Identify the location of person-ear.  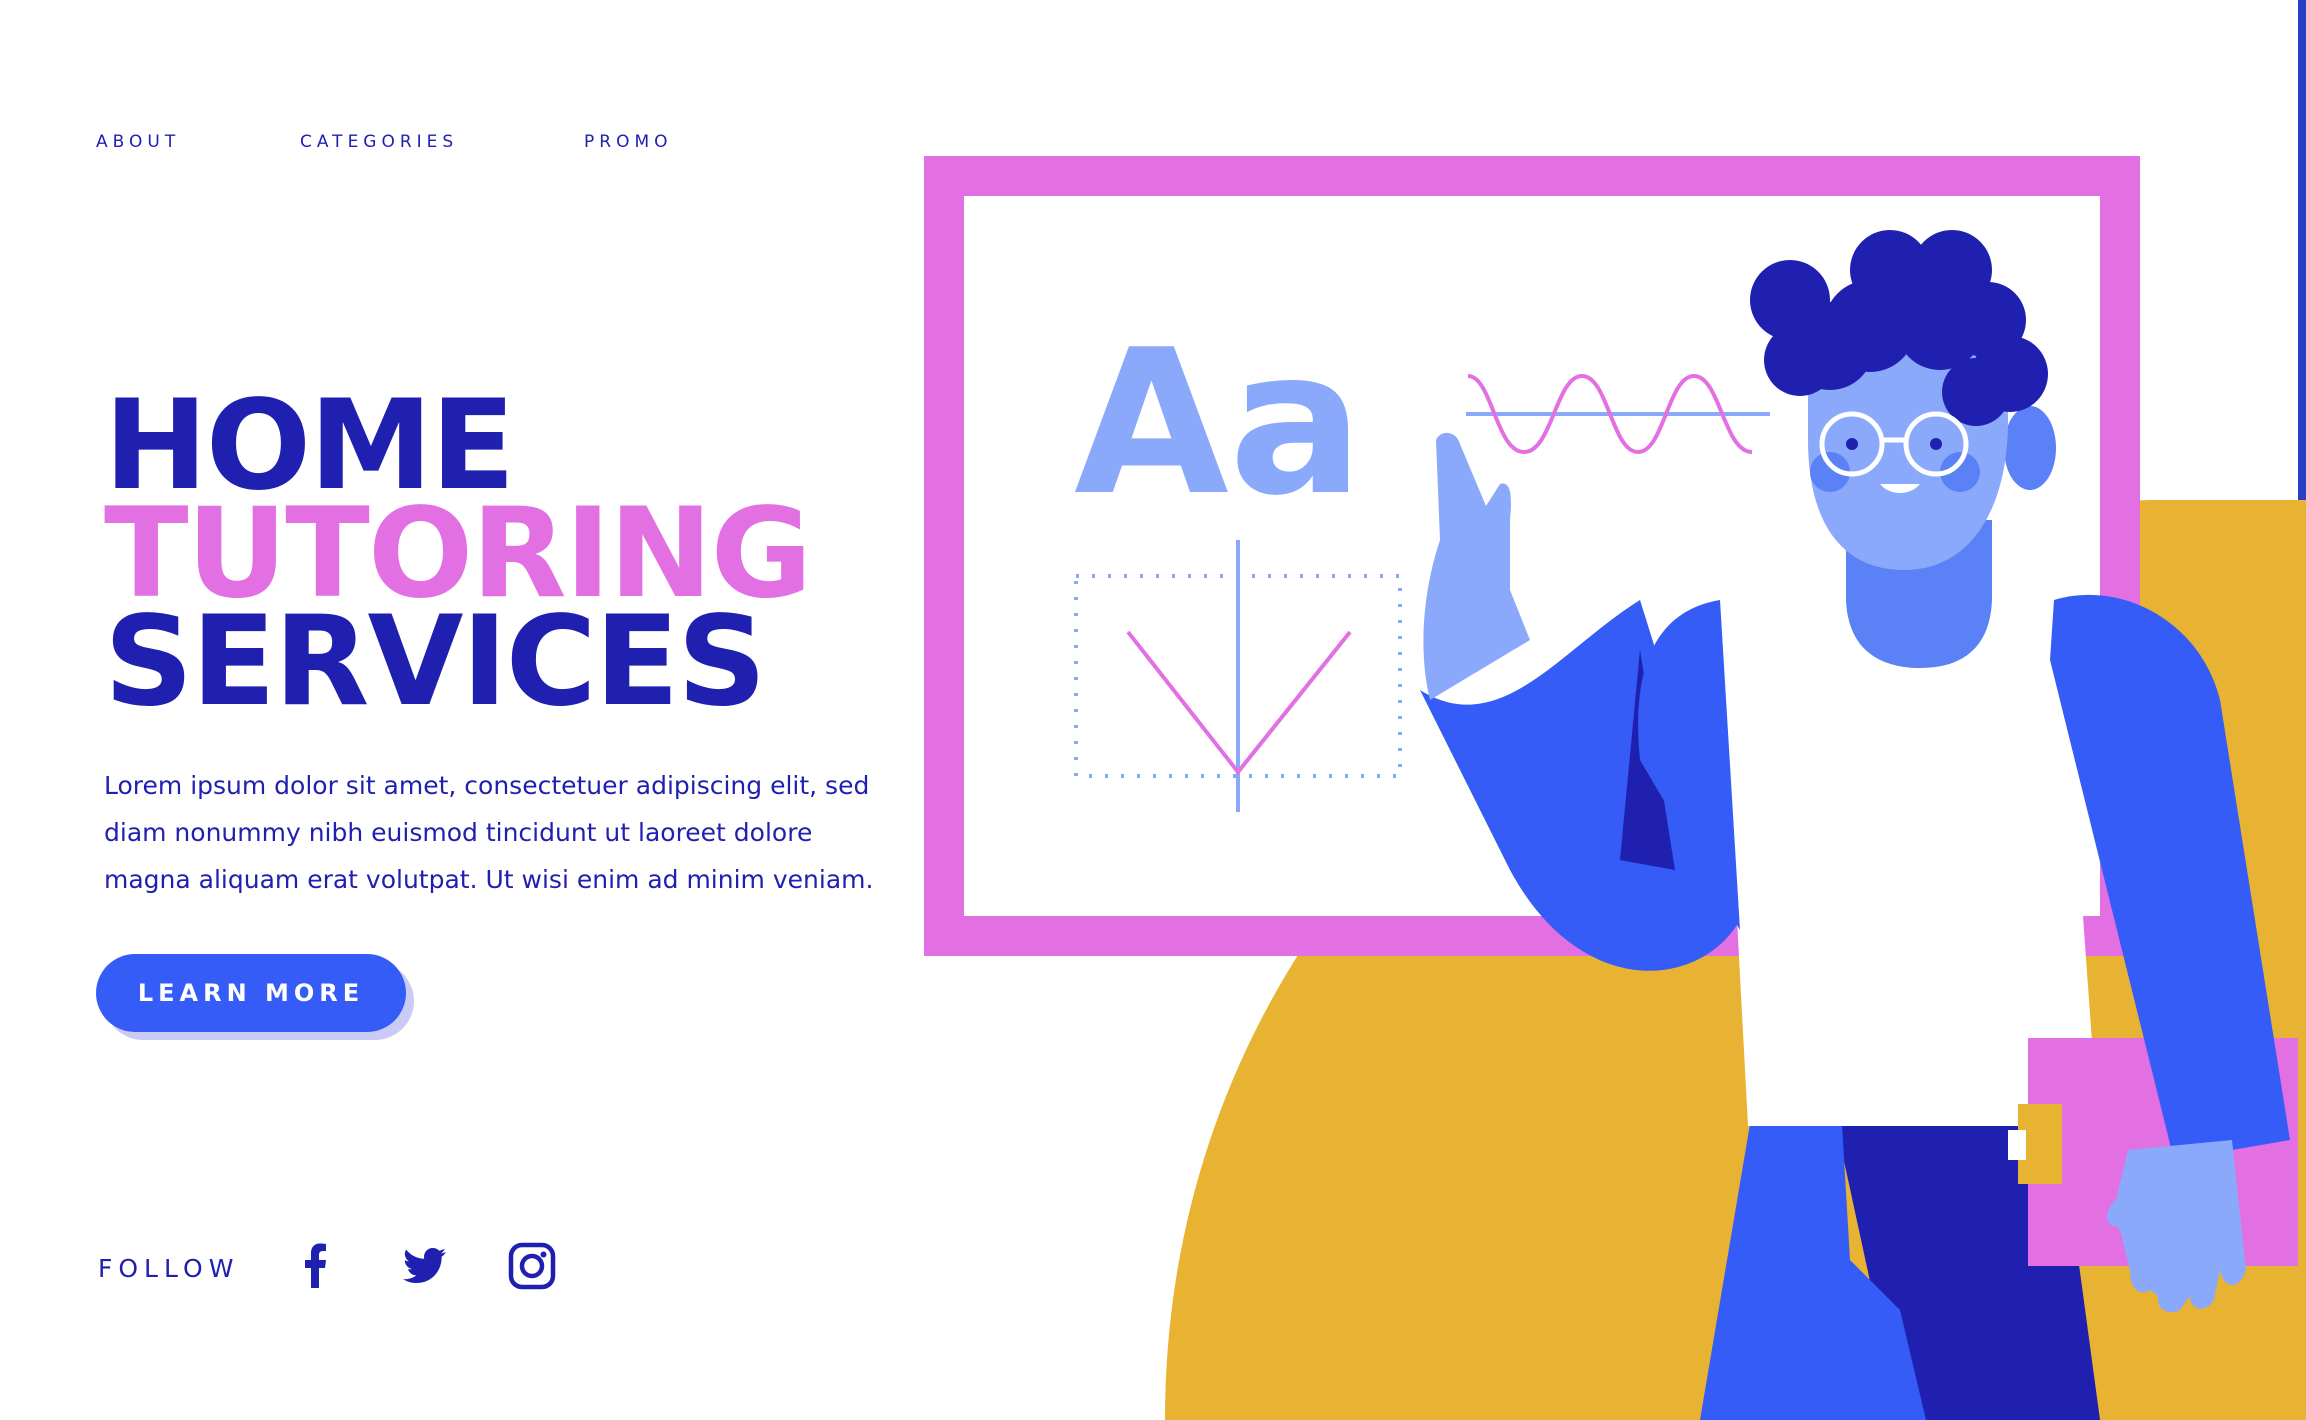
(2030, 448).